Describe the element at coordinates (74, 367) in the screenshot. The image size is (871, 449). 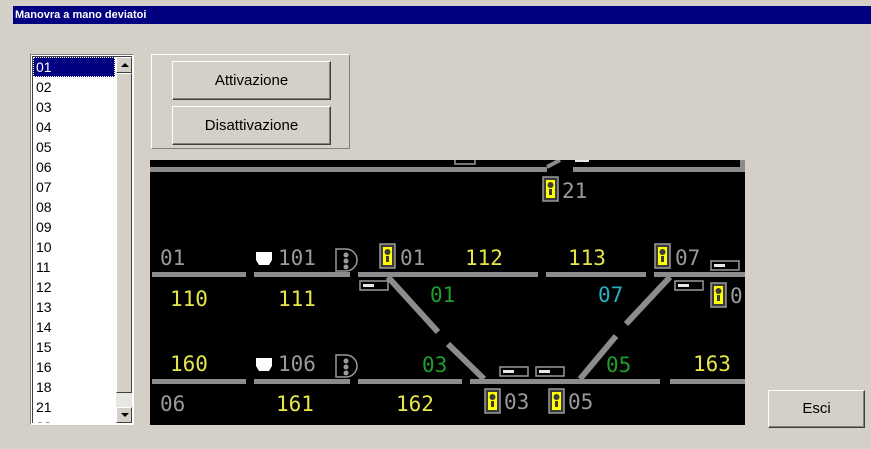
I see `list-item: 16` at that location.